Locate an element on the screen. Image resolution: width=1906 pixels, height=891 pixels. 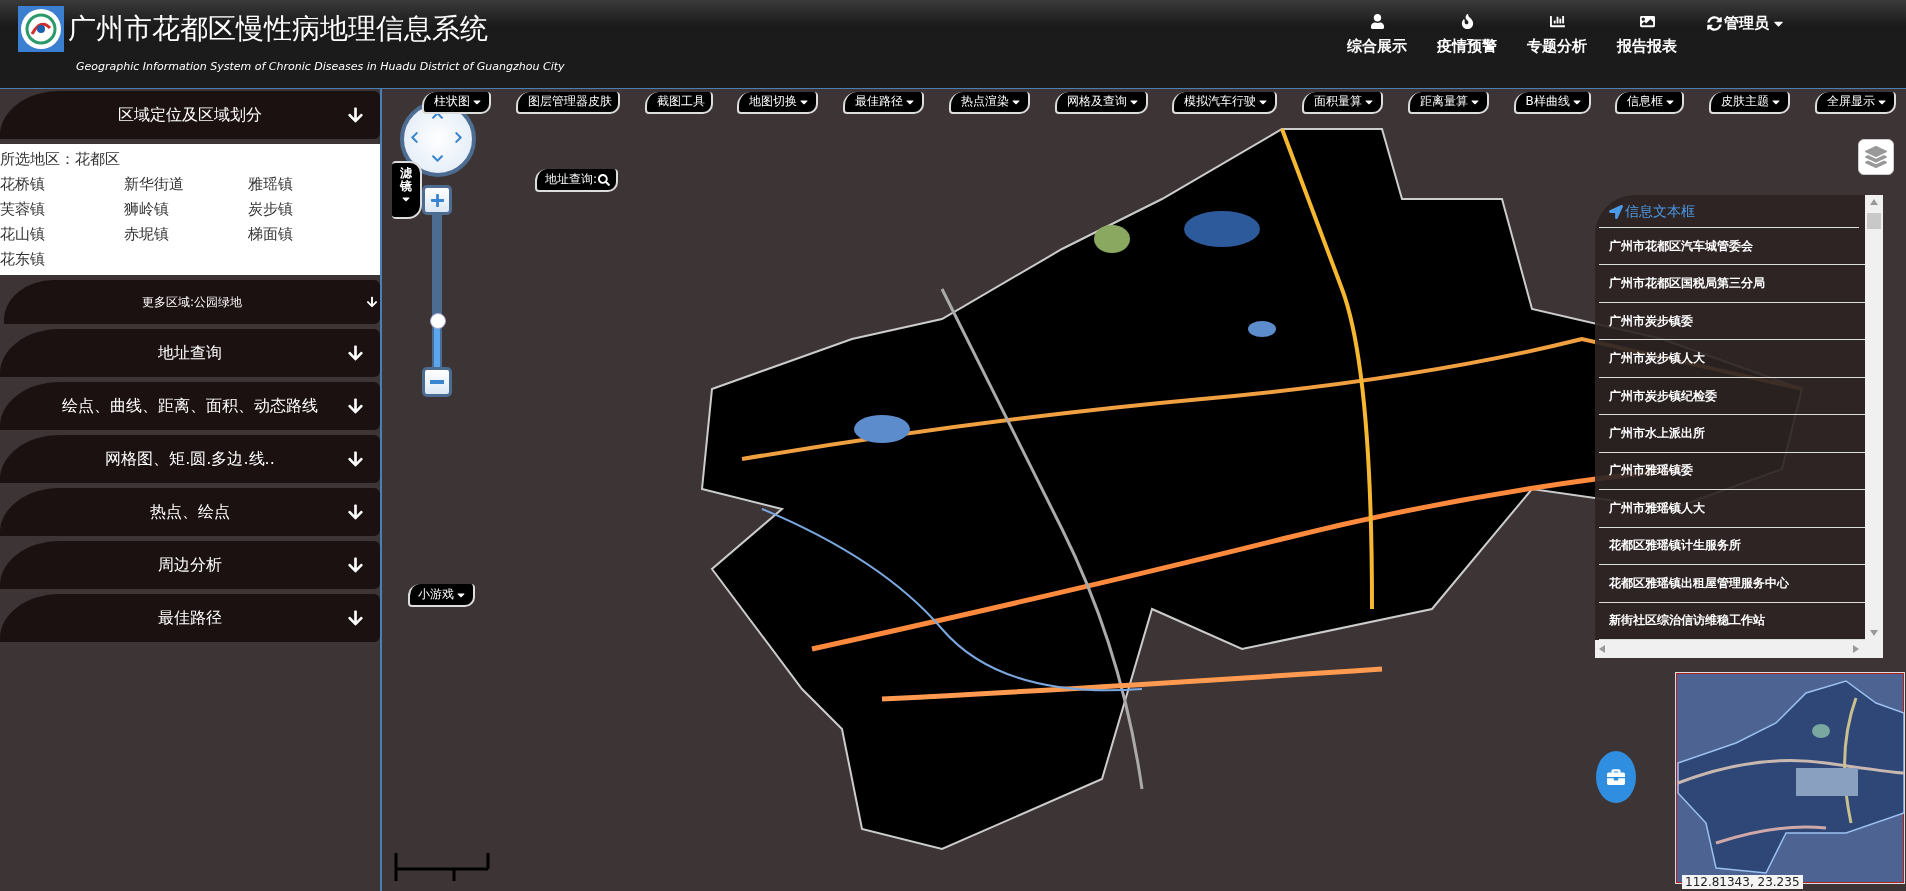
accordion-subheader: 更多区域:公园绿地 is located at coordinates (192, 302).